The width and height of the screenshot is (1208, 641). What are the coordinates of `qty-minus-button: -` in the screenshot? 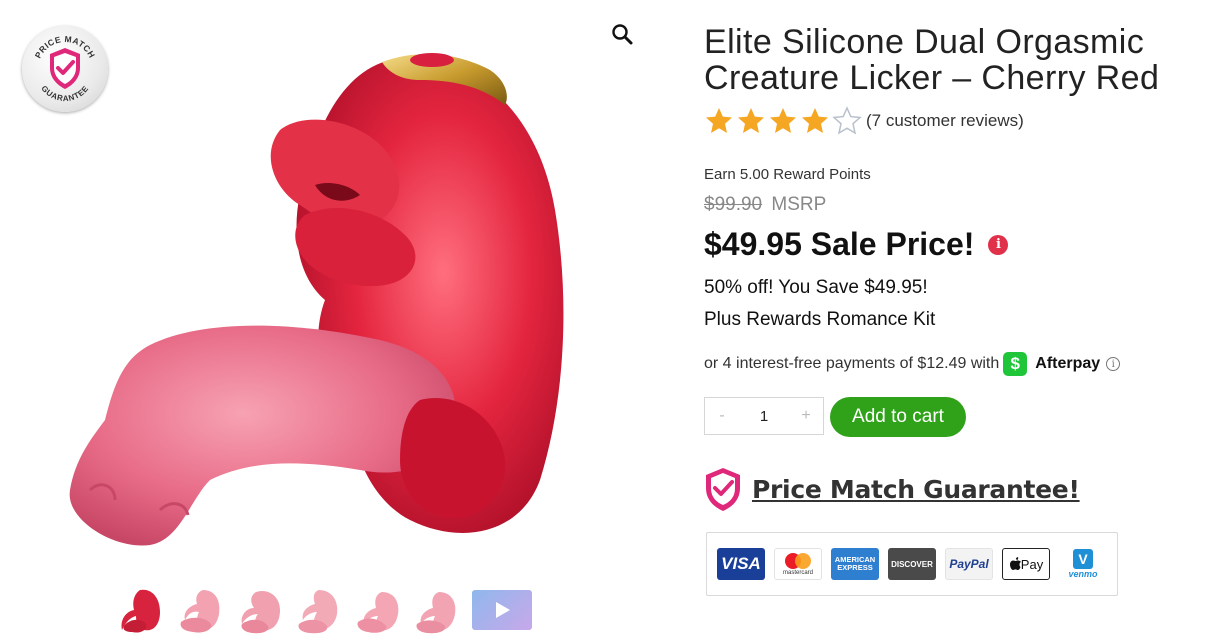 It's located at (722, 416).